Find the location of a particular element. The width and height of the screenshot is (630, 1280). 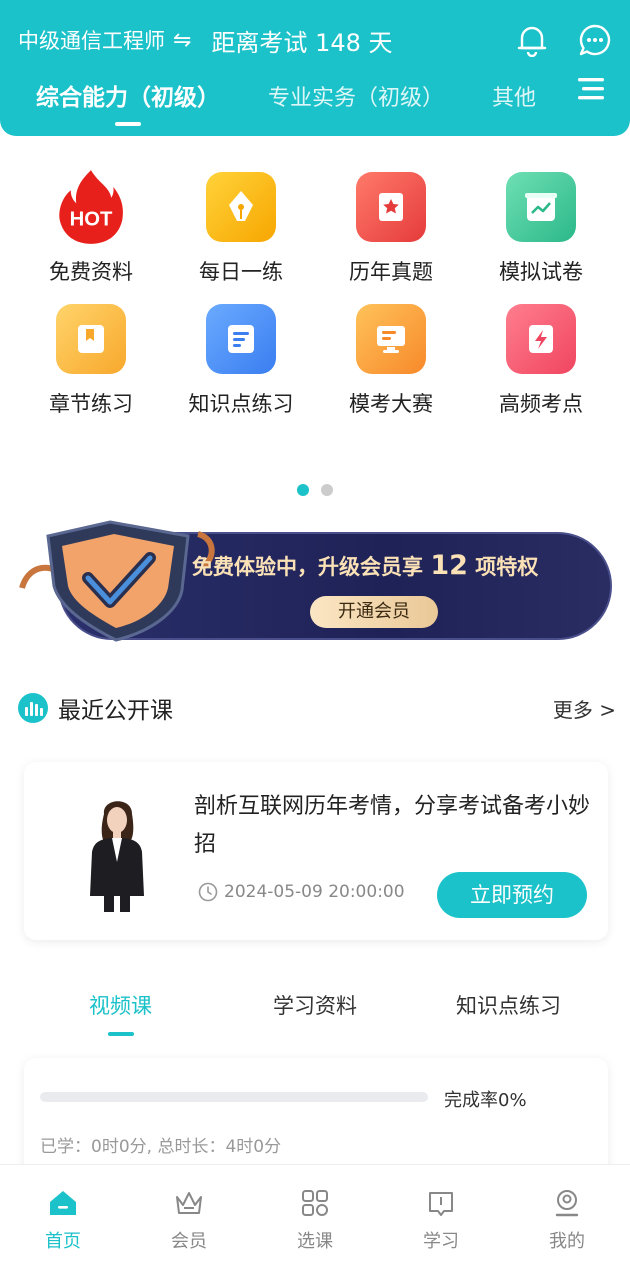

grid-label: 章节练习 is located at coordinates (91, 404).